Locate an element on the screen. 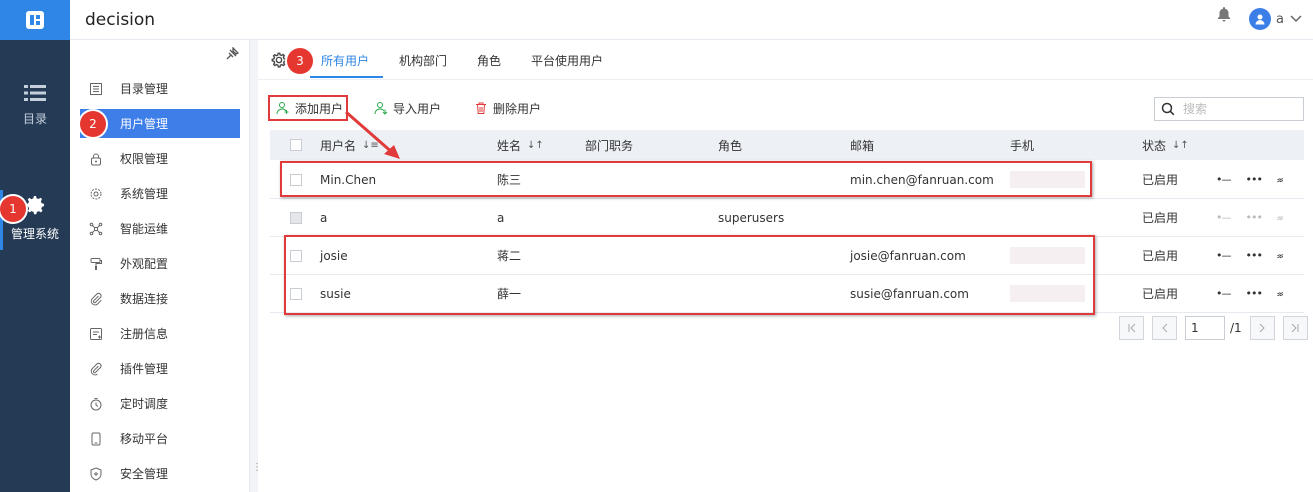  sidebar-item-register: 注册信息 is located at coordinates (160, 333).